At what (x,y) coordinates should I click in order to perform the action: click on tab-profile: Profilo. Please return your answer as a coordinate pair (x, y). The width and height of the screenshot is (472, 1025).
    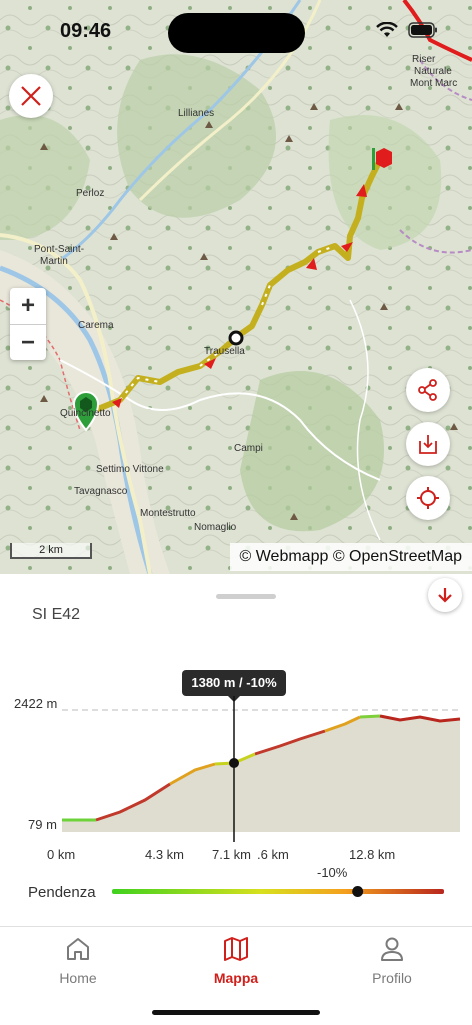
    Looking at the image, I should click on (392, 960).